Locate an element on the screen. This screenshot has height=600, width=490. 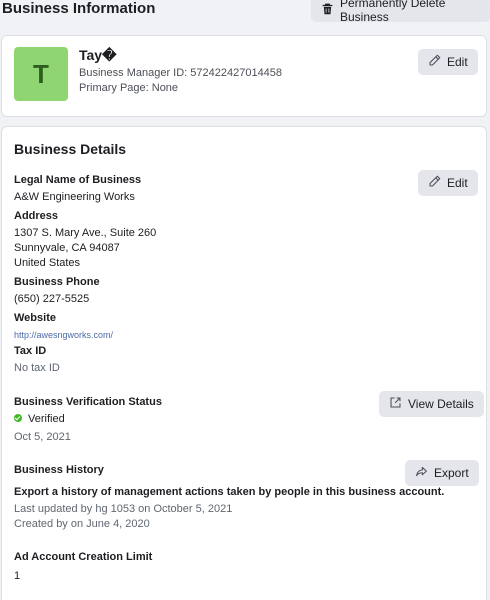
business-details-title: Business Details is located at coordinates (70, 149).